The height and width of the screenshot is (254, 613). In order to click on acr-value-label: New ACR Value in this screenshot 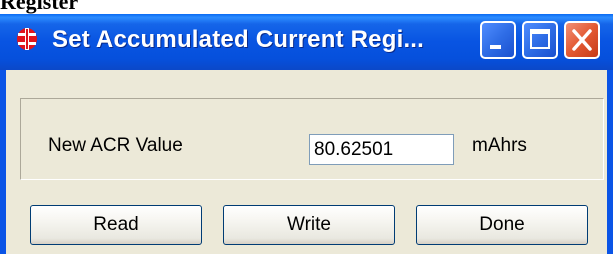, I will do `click(115, 145)`.